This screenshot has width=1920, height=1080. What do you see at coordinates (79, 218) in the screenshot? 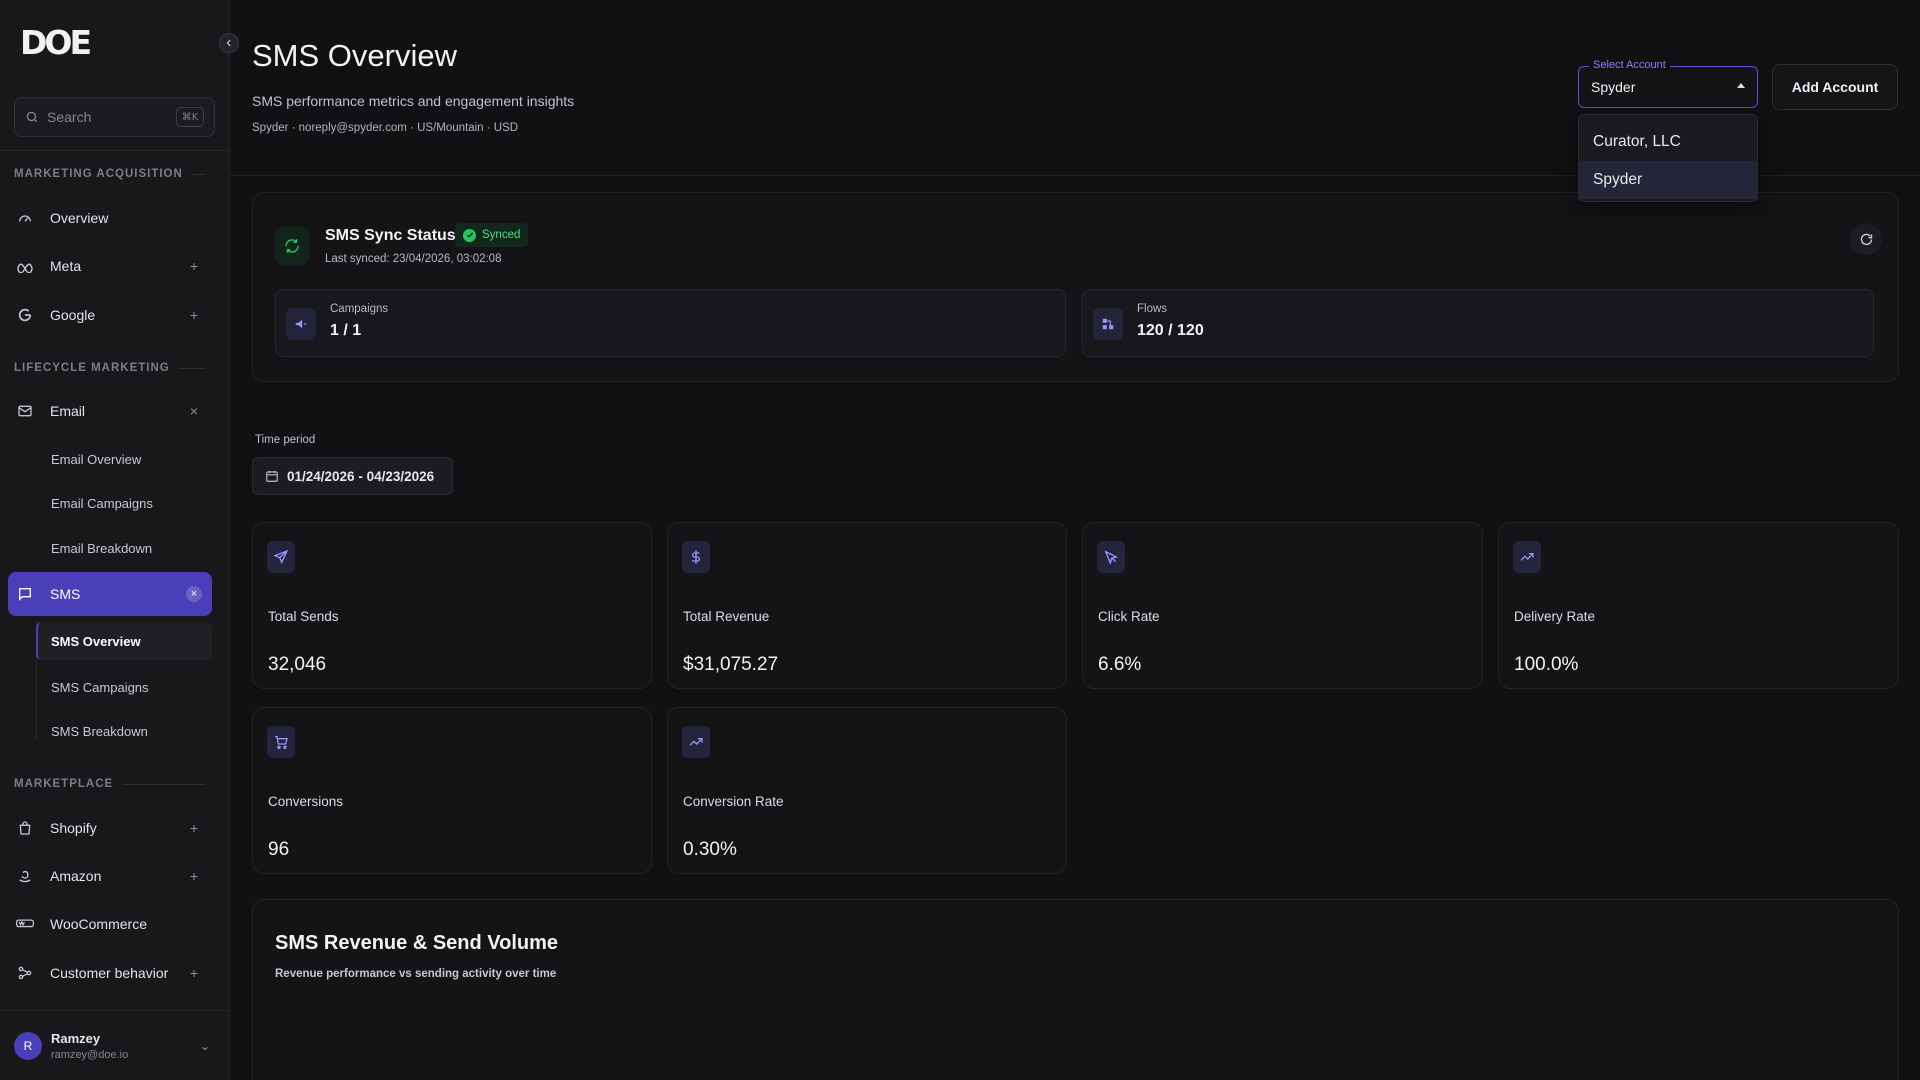
I see `sidebar-item-label: Overview` at bounding box center [79, 218].